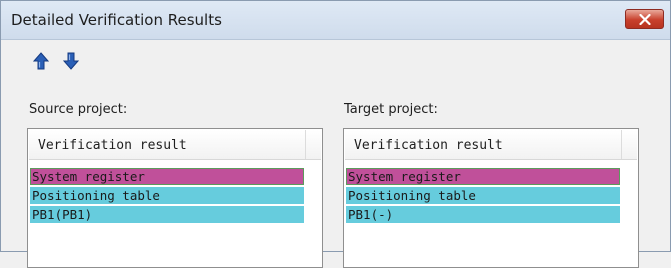 The width and height of the screenshot is (671, 268). What do you see at coordinates (62, 214) in the screenshot?
I see `list-item-label: PB1(PB1)` at bounding box center [62, 214].